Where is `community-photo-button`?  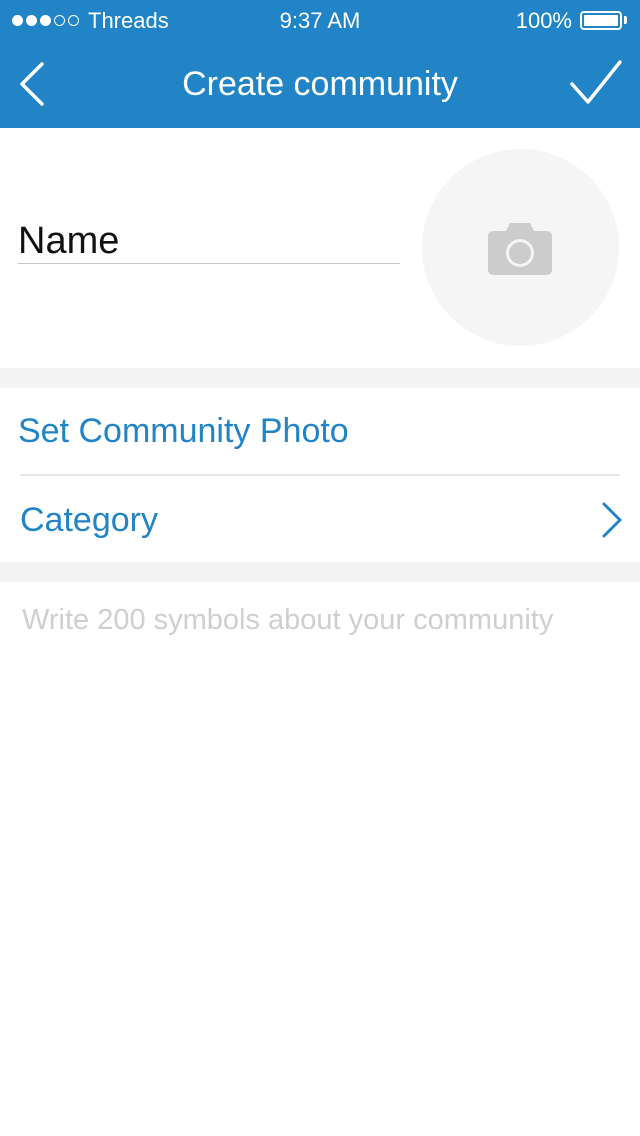
community-photo-button is located at coordinates (520, 247).